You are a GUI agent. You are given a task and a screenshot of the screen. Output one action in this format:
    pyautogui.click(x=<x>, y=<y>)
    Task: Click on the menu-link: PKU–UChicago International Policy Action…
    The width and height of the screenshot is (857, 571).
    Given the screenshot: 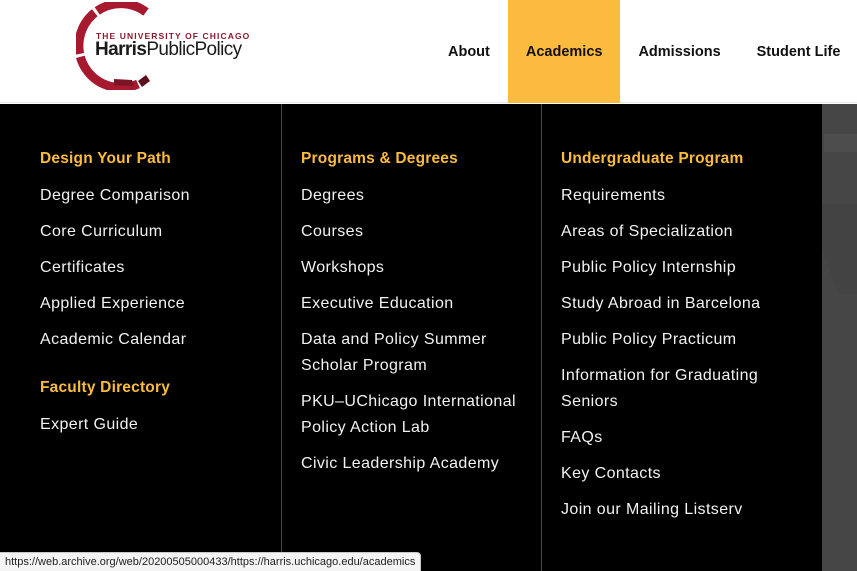 What is the action you would take?
    pyautogui.click(x=415, y=415)
    